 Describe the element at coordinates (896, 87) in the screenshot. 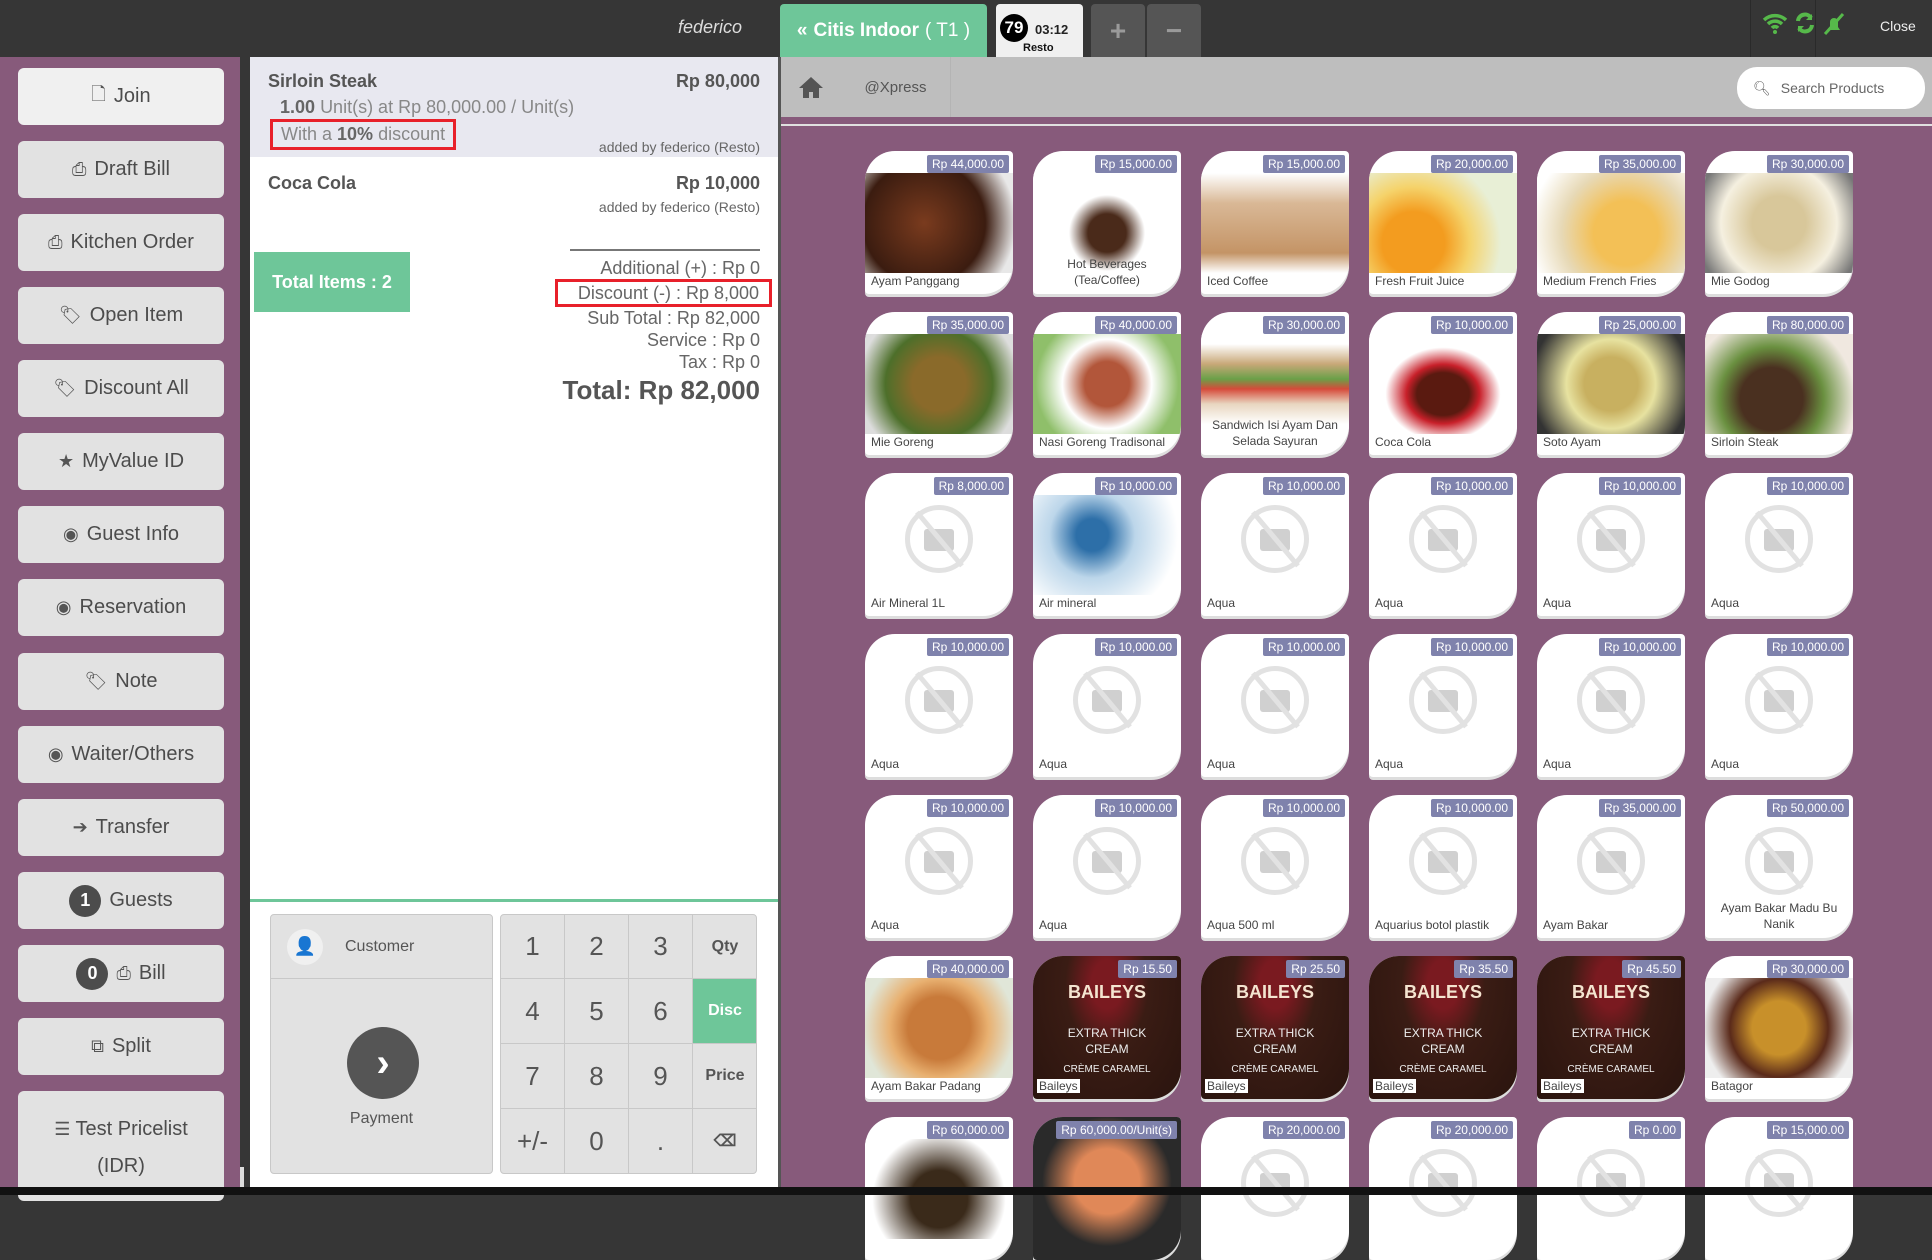

I see `category-xpress: @Xpress` at that location.